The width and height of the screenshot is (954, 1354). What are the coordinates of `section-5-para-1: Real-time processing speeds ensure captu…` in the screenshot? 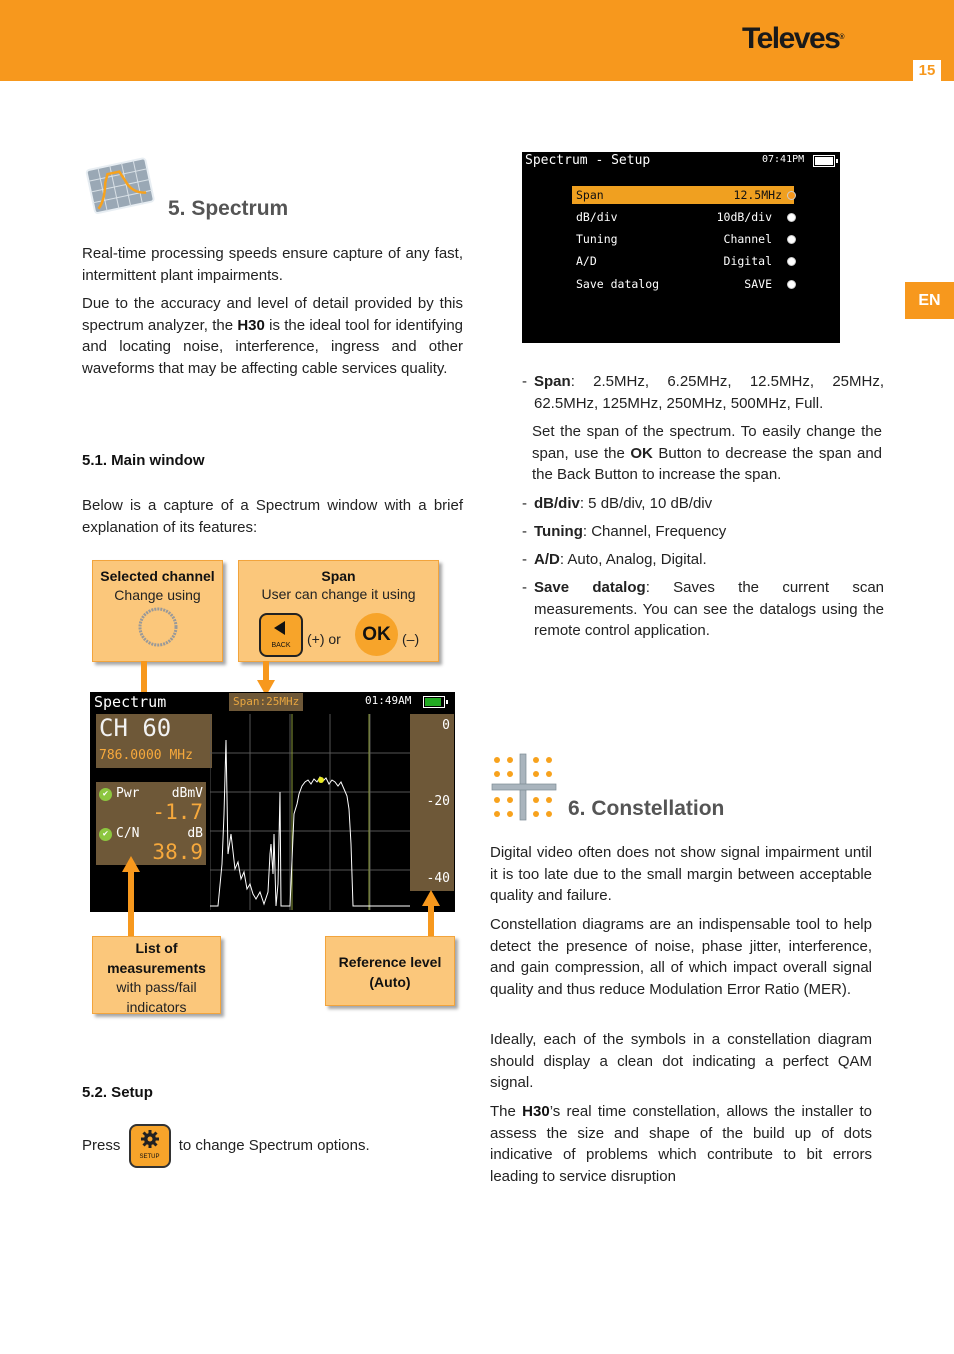 It's located at (272, 264).